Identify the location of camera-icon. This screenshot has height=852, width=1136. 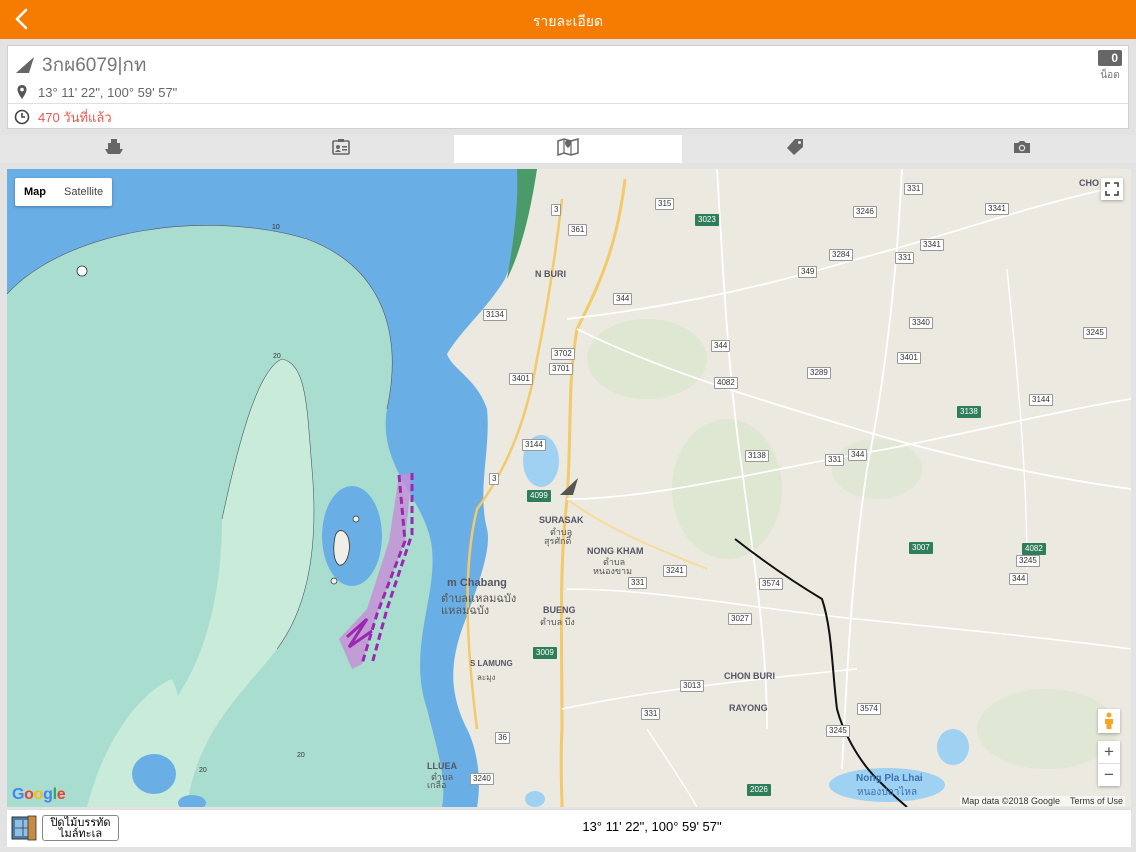
(1022, 149).